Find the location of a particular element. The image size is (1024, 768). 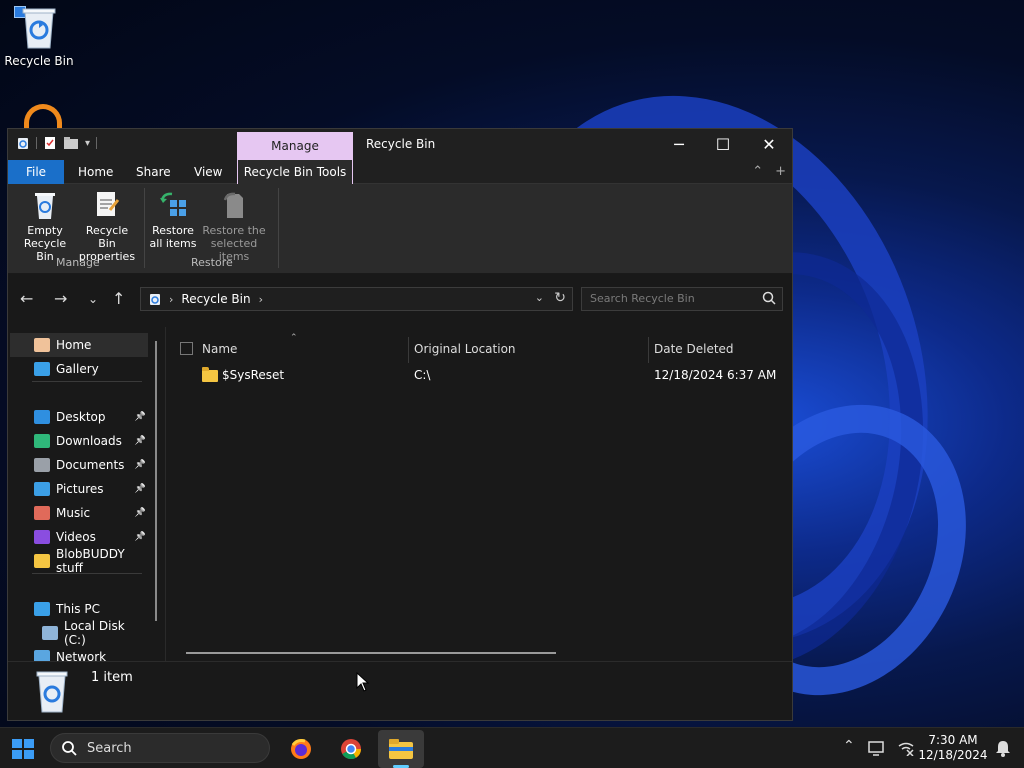

refresh-icon: ↻ is located at coordinates (560, 298).